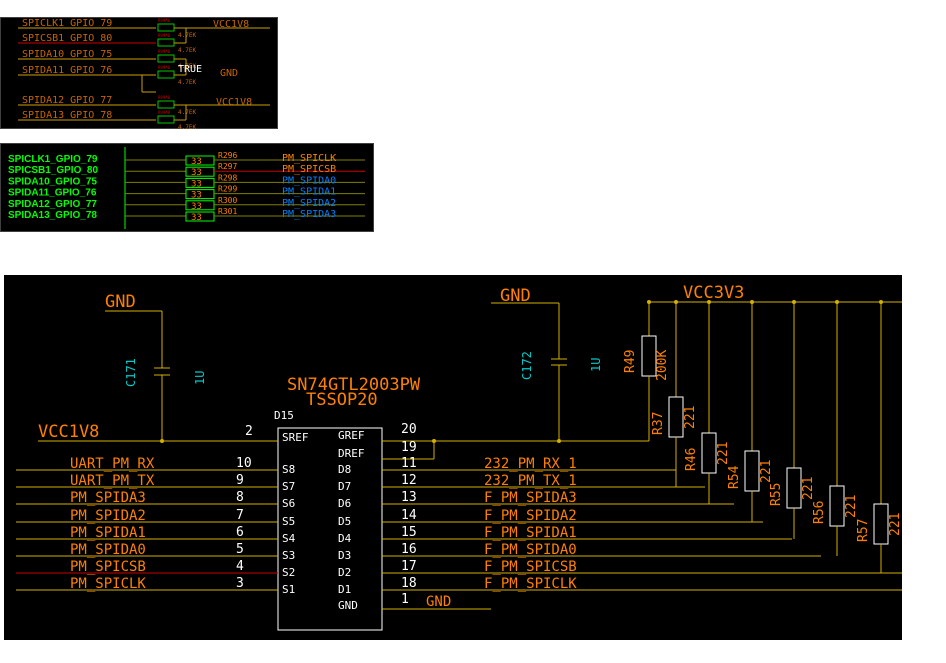 Image resolution: width=946 pixels, height=663 pixels. I want to click on resistor-ref: R298, so click(227, 177).